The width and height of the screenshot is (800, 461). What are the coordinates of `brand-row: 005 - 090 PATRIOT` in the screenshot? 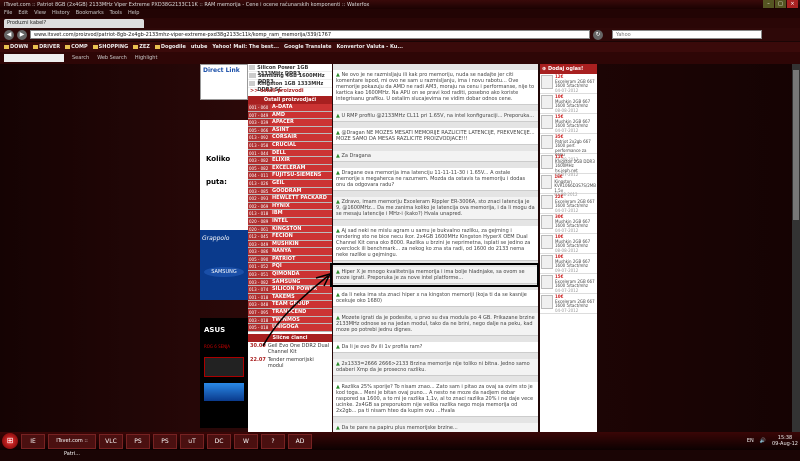 It's located at (290, 259).